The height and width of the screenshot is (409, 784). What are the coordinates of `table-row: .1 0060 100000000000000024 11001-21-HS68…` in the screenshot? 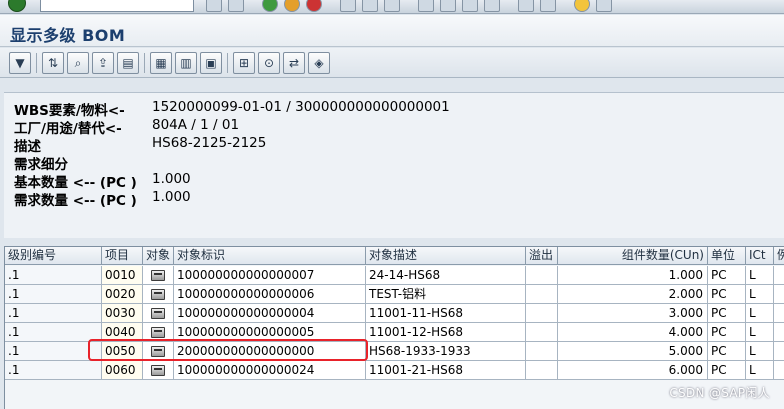 It's located at (394, 370).